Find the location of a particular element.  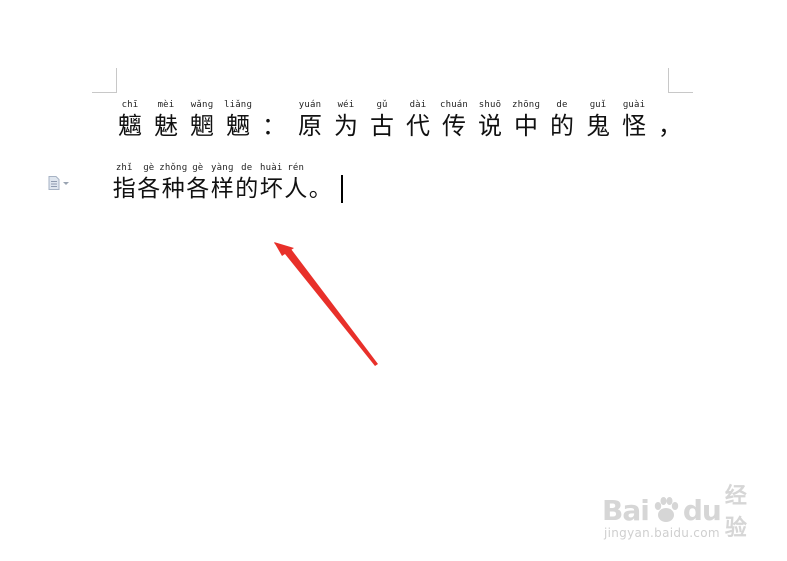

chinese-character: ： is located at coordinates (274, 126).